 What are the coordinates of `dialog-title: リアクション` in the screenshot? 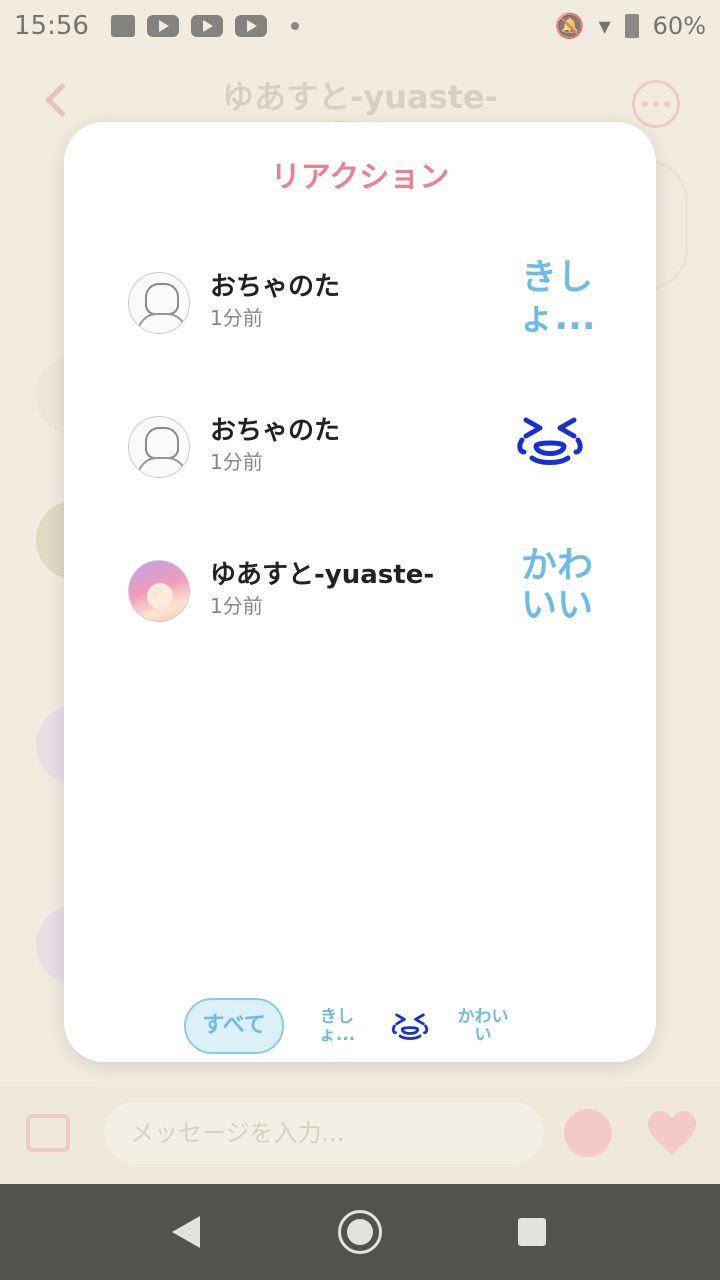 It's located at (360, 177).